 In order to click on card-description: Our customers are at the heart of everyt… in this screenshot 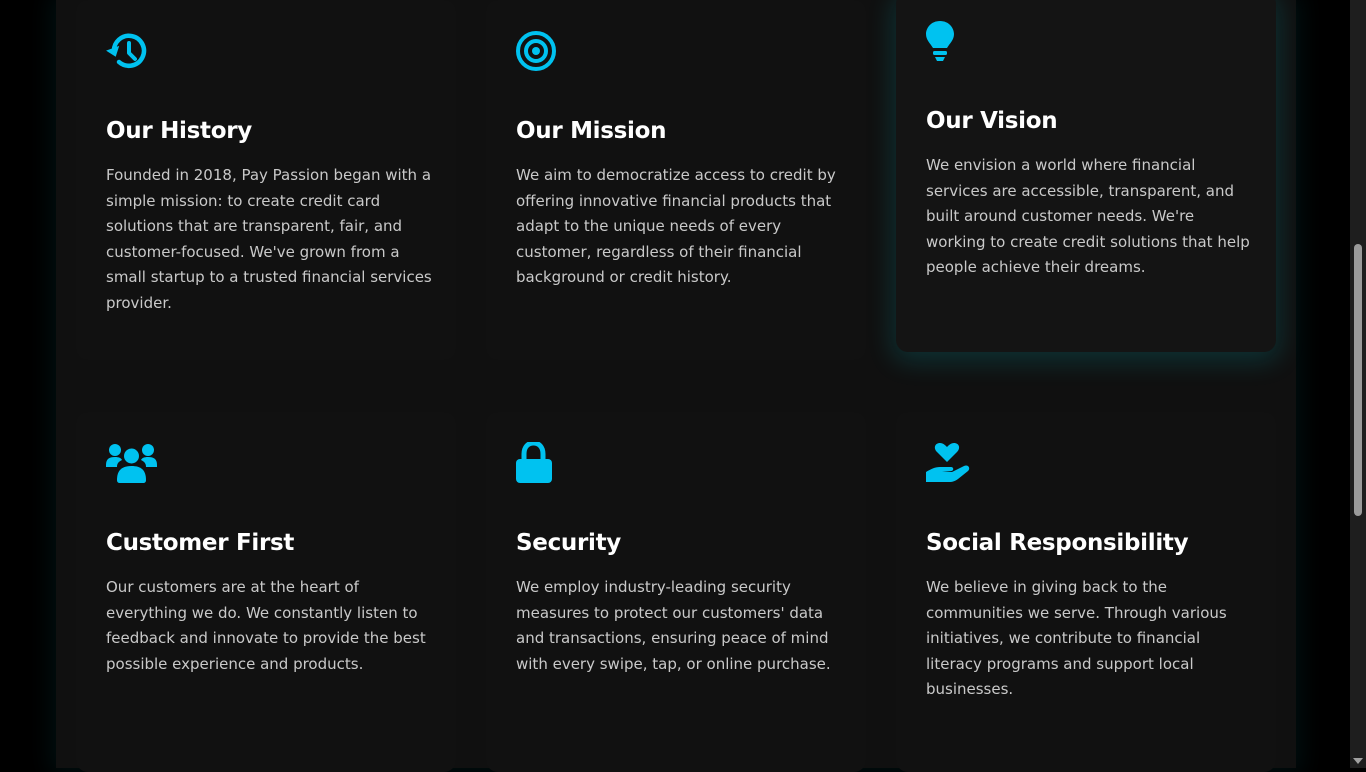, I will do `click(266, 625)`.